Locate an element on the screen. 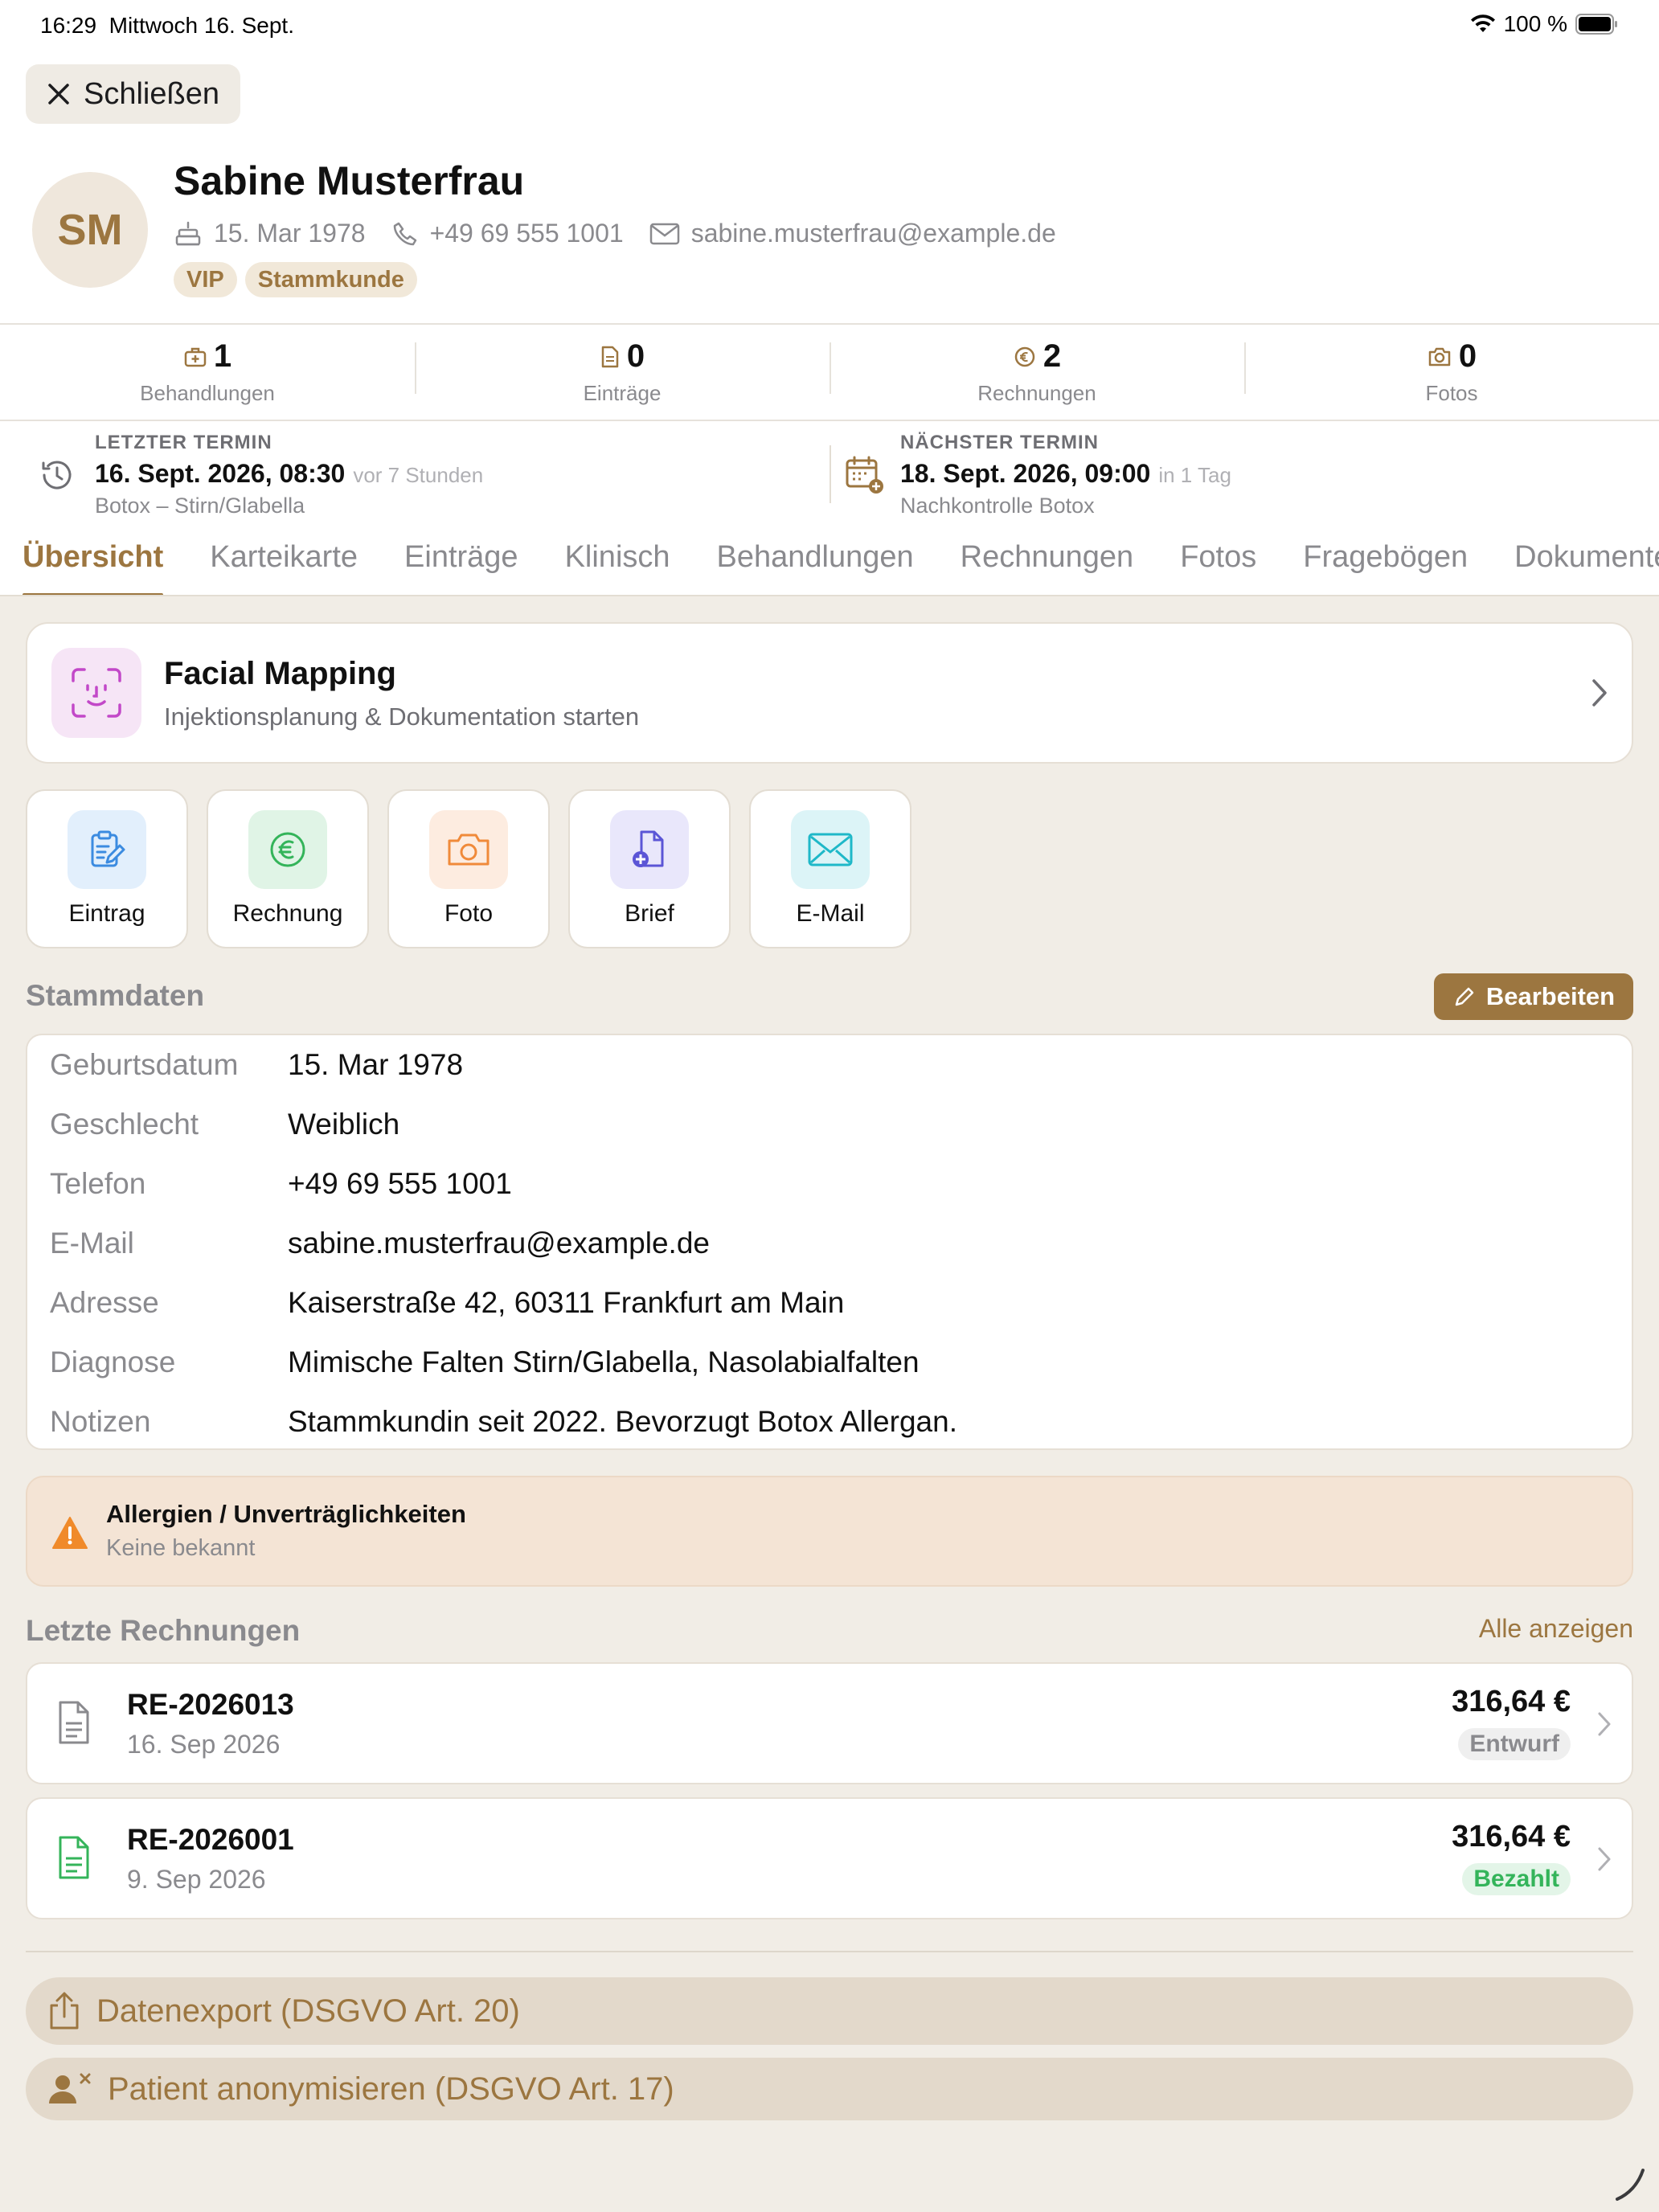 Image resolution: width=1659 pixels, height=2212 pixels. patient-tags: VIP Stammkunde is located at coordinates (295, 279).